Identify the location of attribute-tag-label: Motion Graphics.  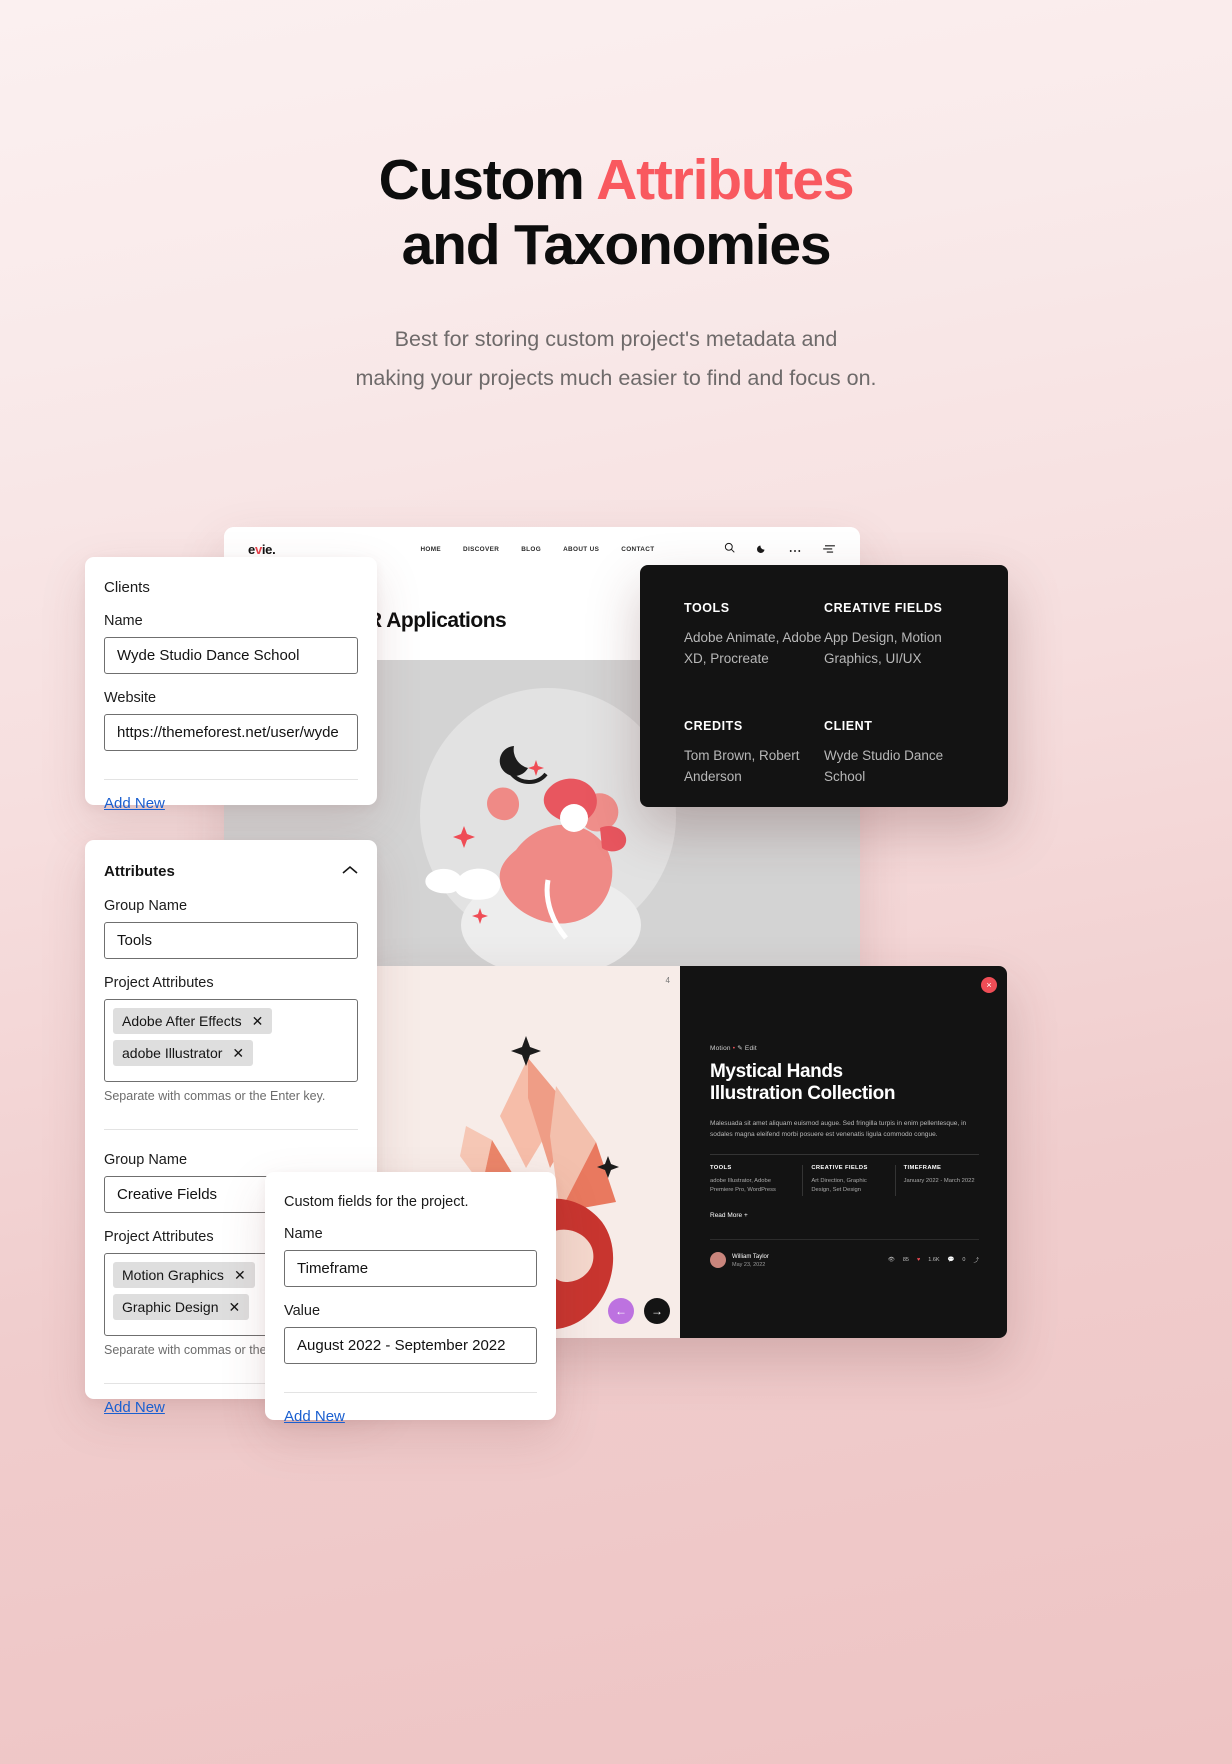
(173, 1275).